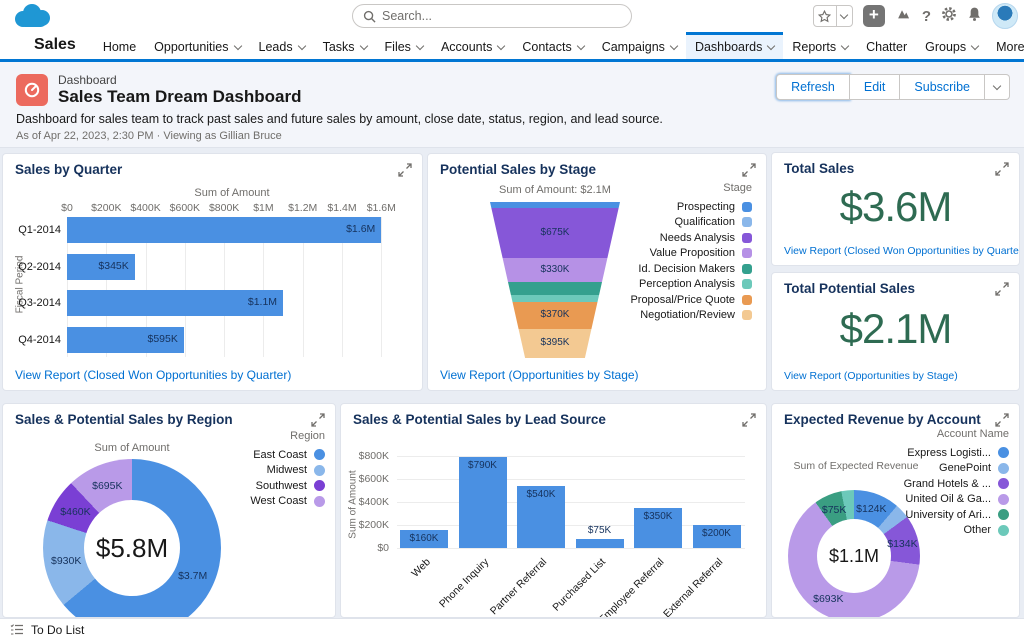  Describe the element at coordinates (404, 45) in the screenshot. I see `tab-files: Files` at that location.